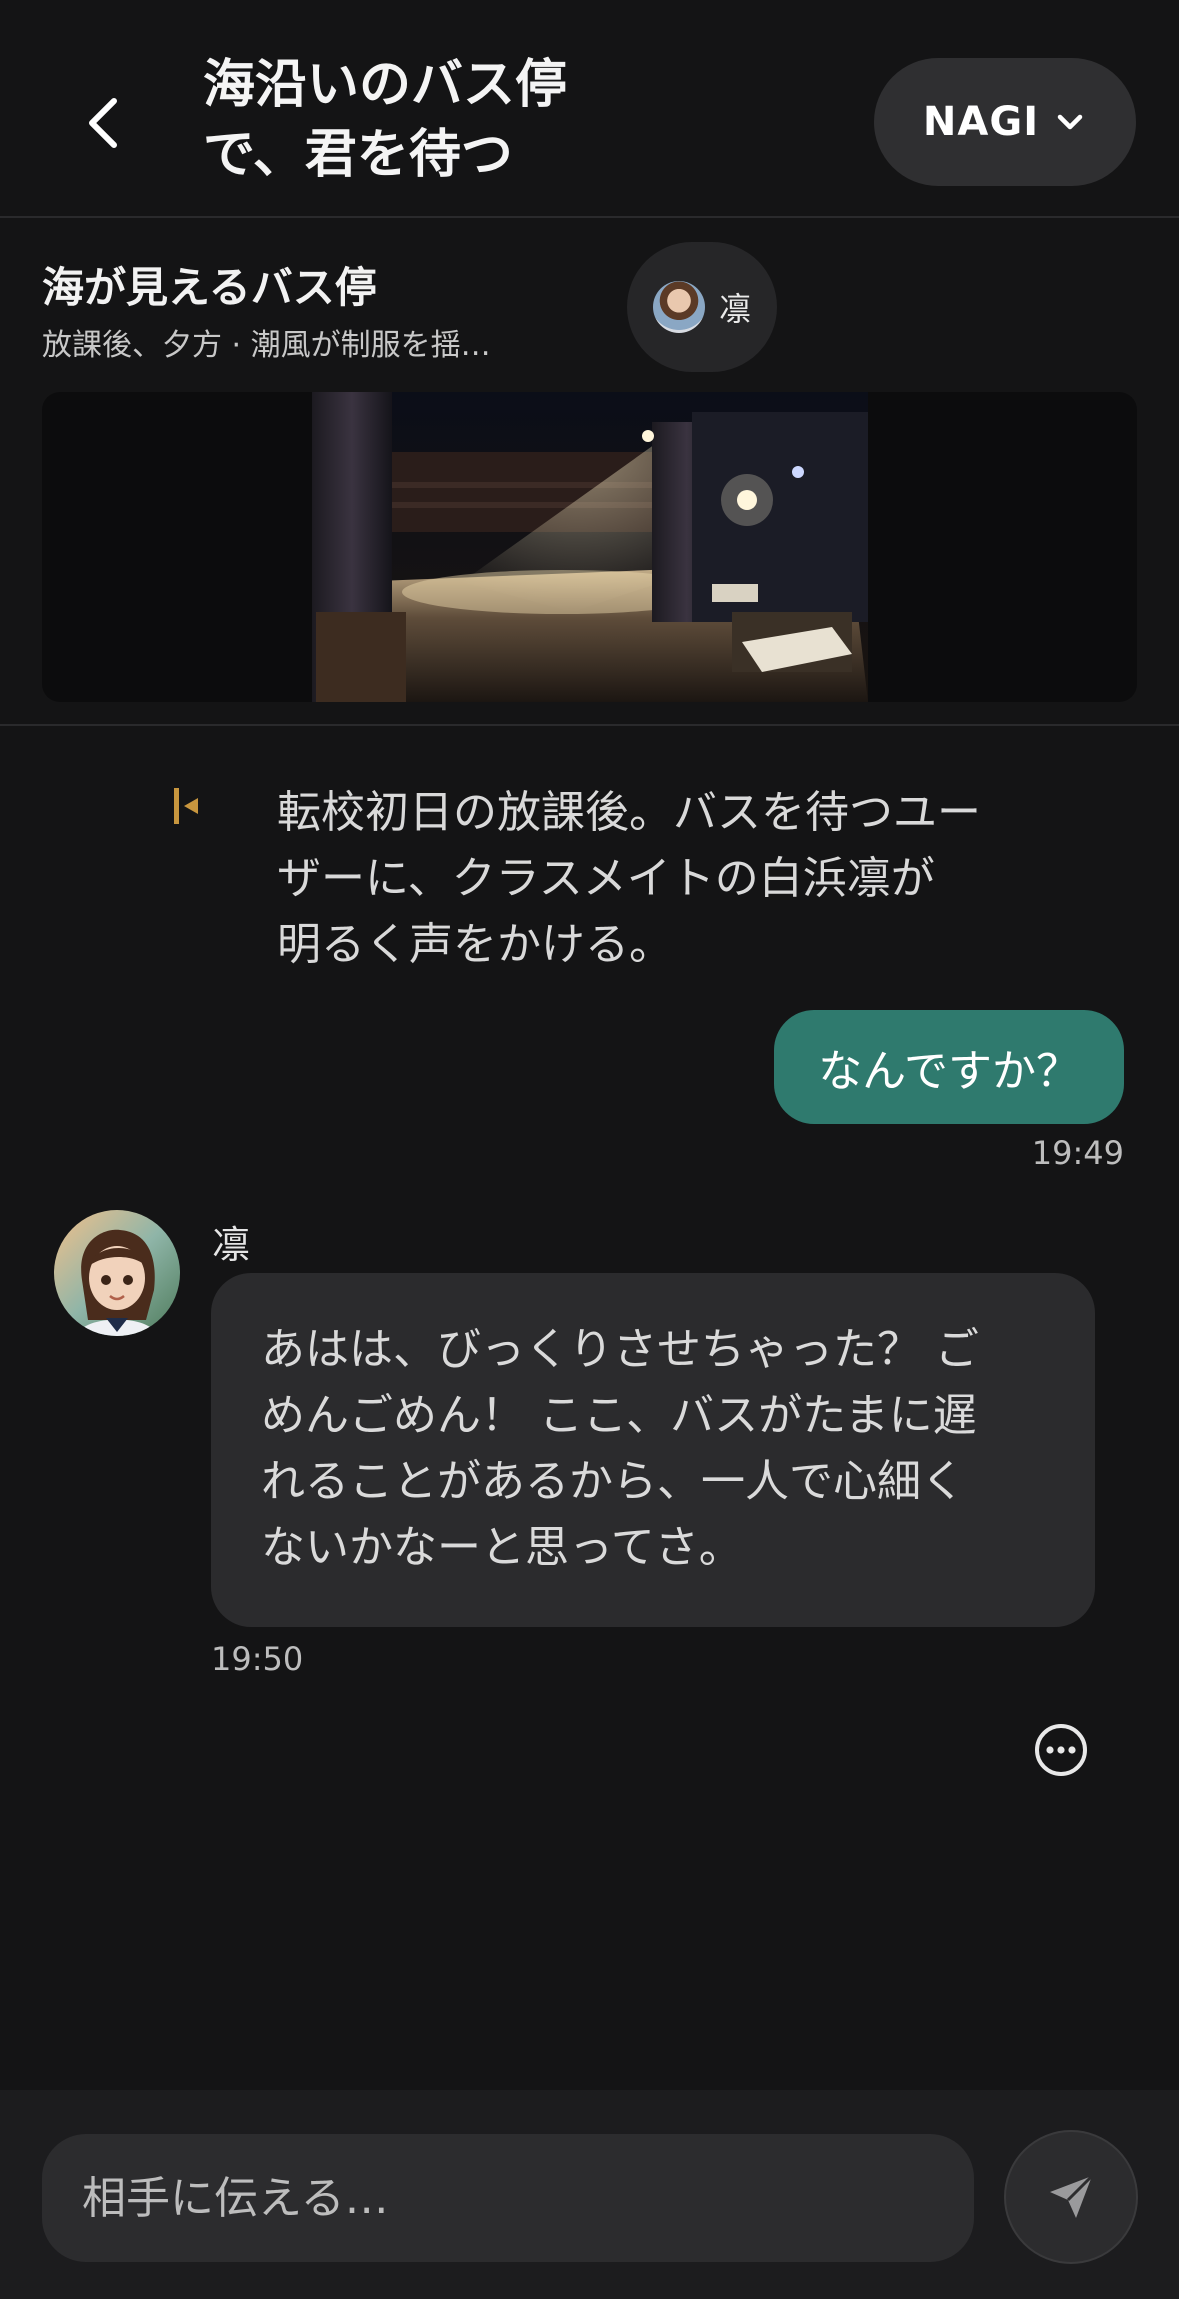 This screenshot has width=1179, height=2299. I want to click on scene-image-frame, so click(589, 547).